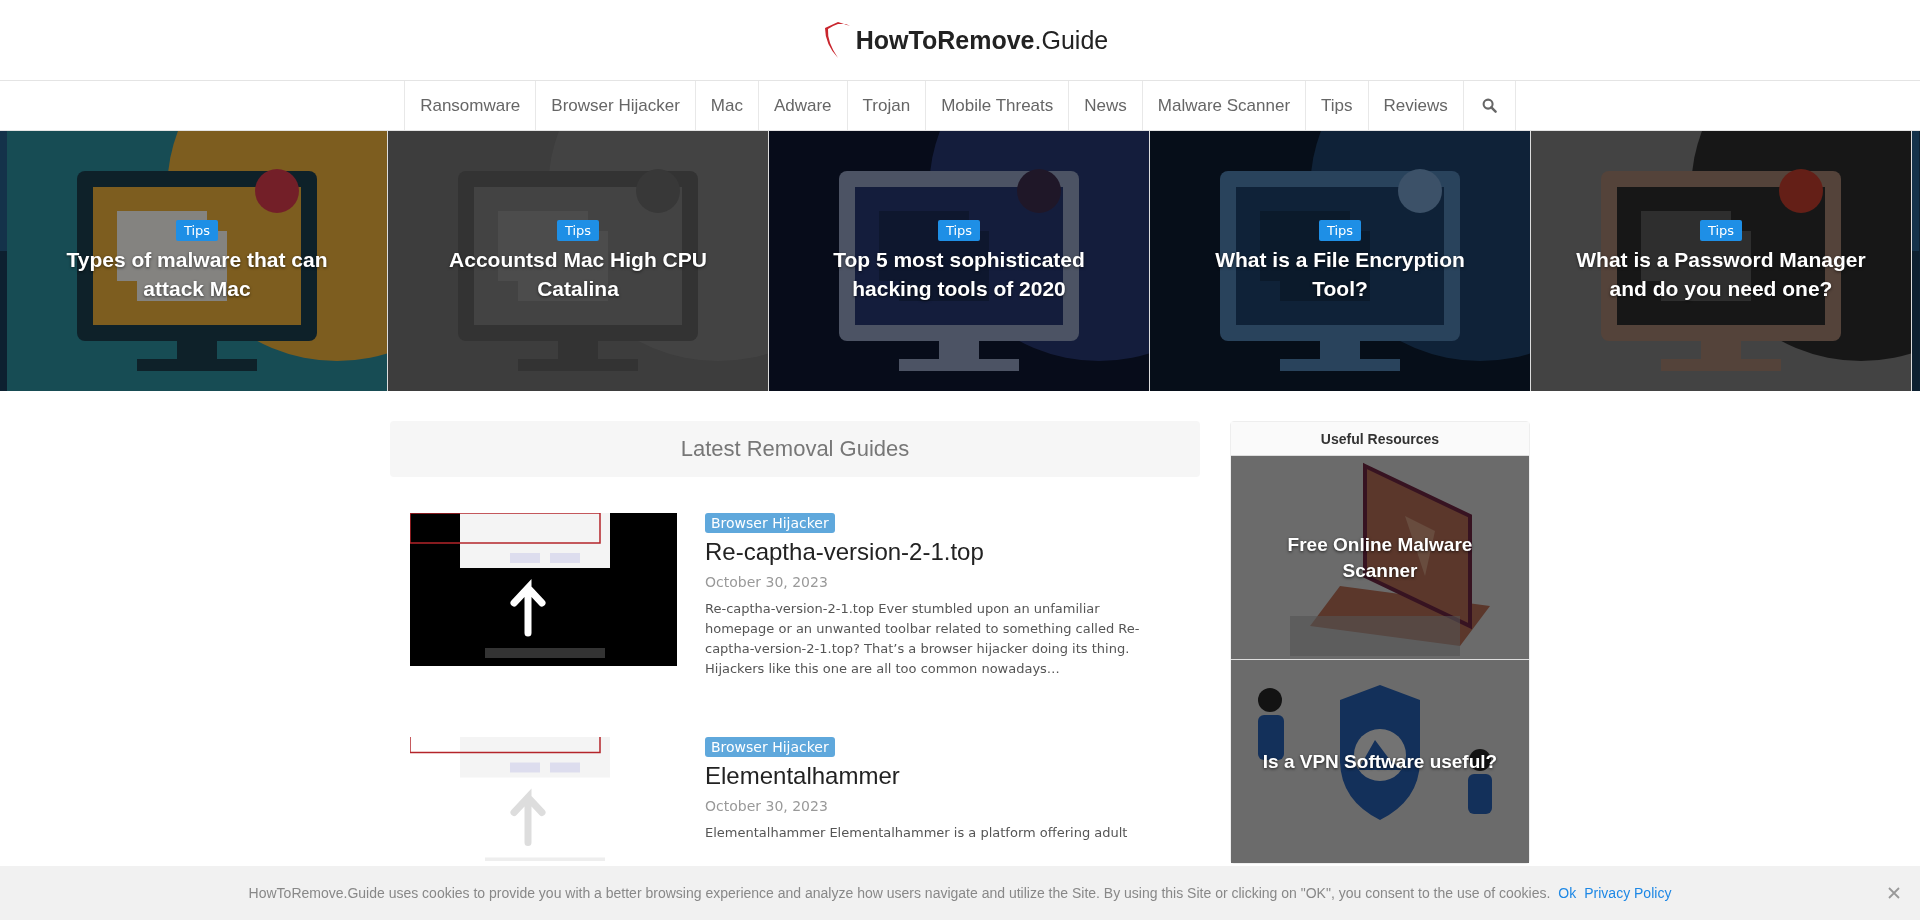  I want to click on article-title: Elementalhammer, so click(802, 776).